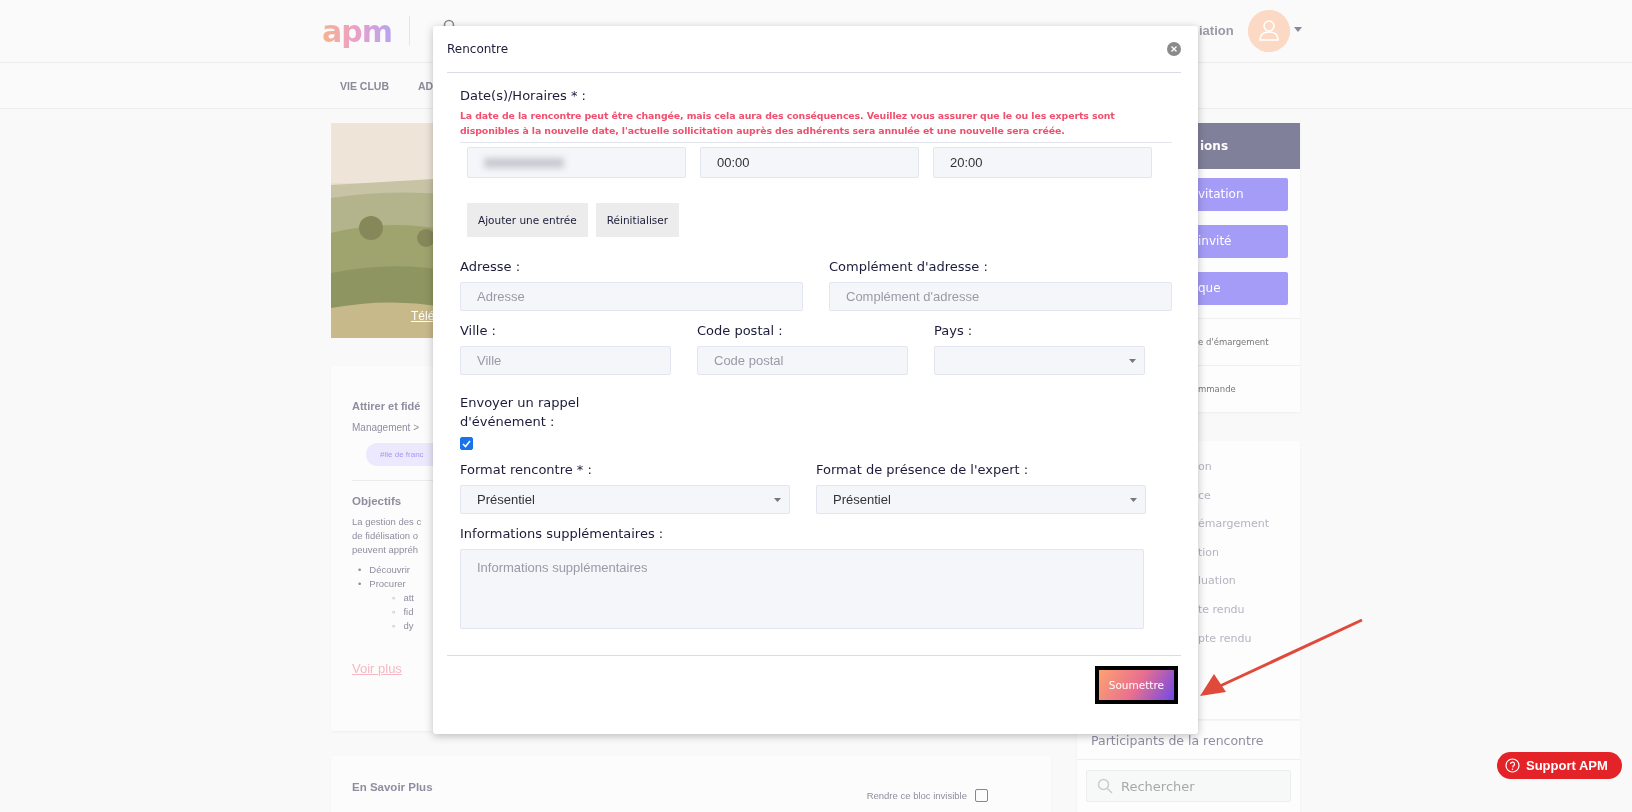  Describe the element at coordinates (387, 584) in the screenshot. I see `bullet-item: Procurer` at that location.